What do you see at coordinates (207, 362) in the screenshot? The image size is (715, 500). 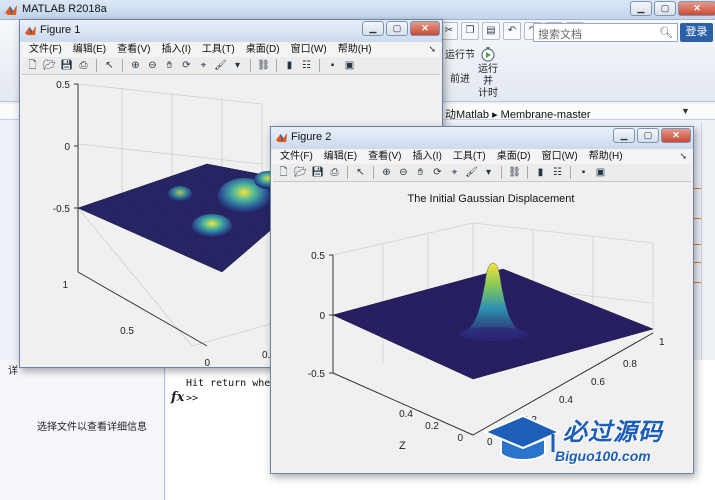 I see `y-tick-label: 0` at bounding box center [207, 362].